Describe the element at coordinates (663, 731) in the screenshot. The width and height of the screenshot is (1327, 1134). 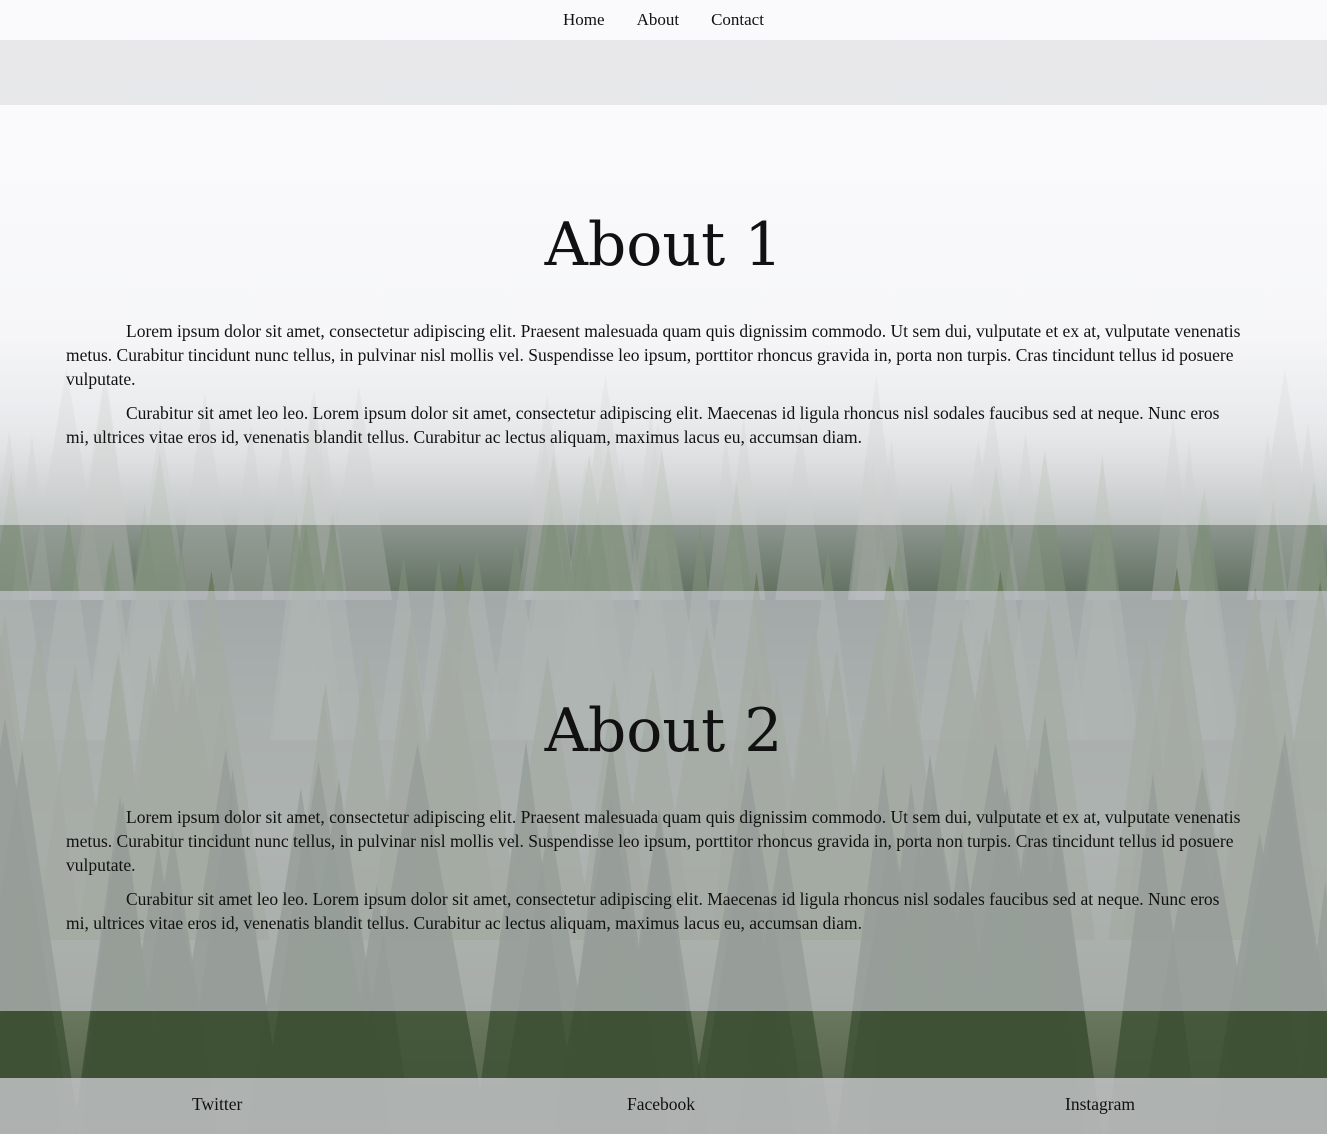
I see `section-title: About 2` at that location.